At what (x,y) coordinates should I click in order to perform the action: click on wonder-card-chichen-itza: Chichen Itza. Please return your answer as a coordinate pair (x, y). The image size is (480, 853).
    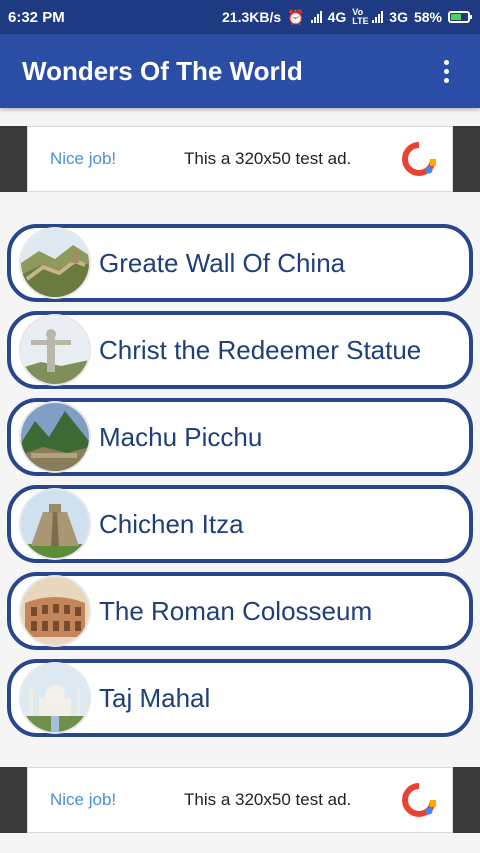
    Looking at the image, I should click on (240, 524).